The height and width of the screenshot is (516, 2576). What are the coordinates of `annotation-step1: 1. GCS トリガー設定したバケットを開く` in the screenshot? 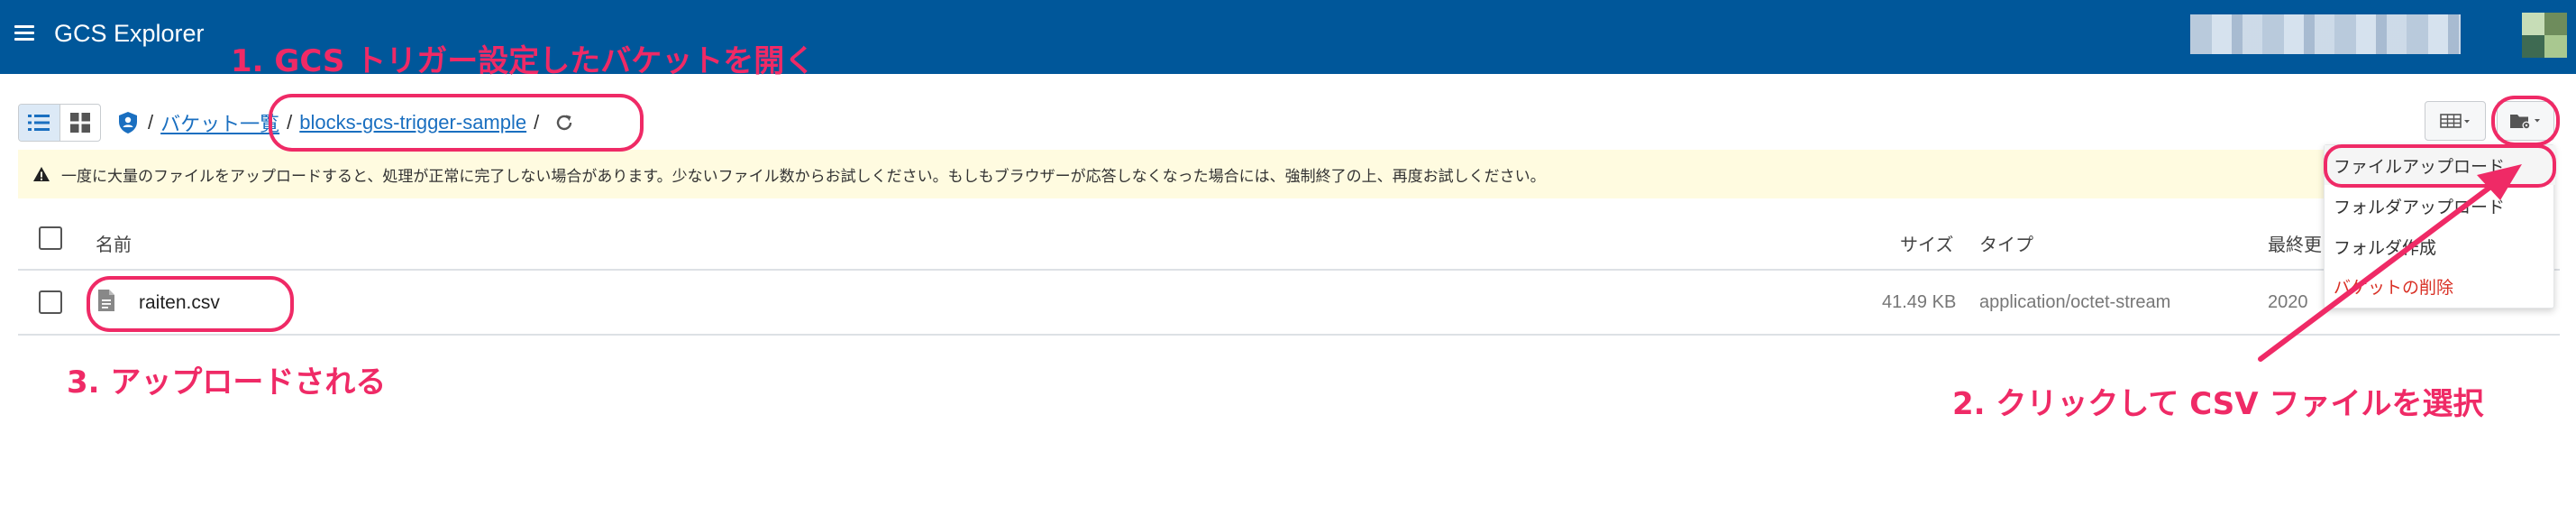 It's located at (523, 61).